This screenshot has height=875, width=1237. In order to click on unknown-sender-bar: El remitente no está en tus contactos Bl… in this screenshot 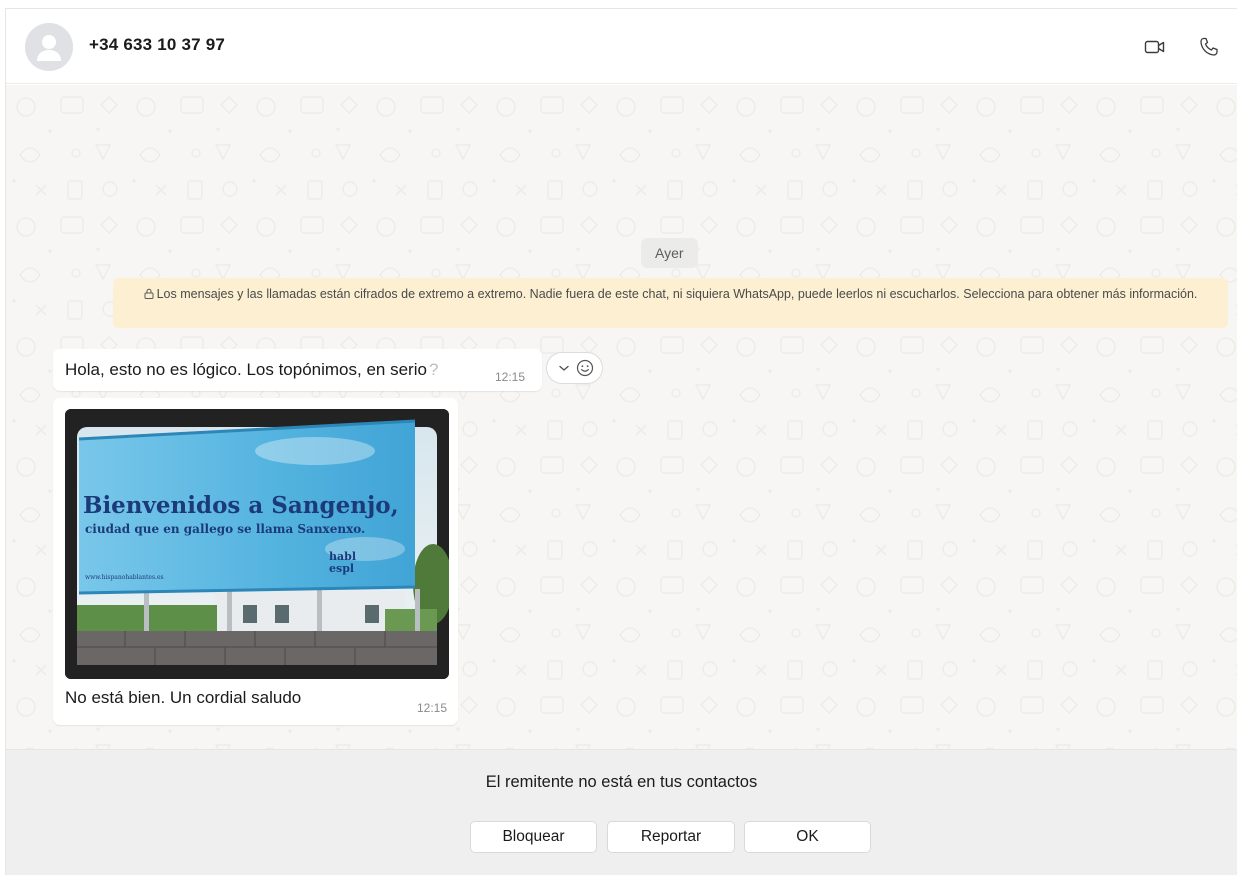, I will do `click(621, 812)`.